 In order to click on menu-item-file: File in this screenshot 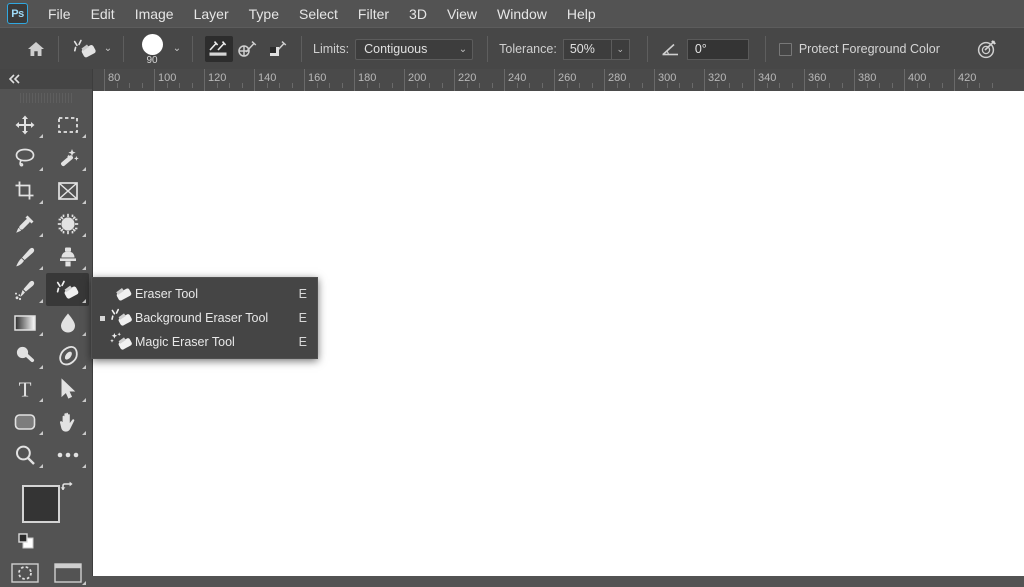, I will do `click(59, 14)`.